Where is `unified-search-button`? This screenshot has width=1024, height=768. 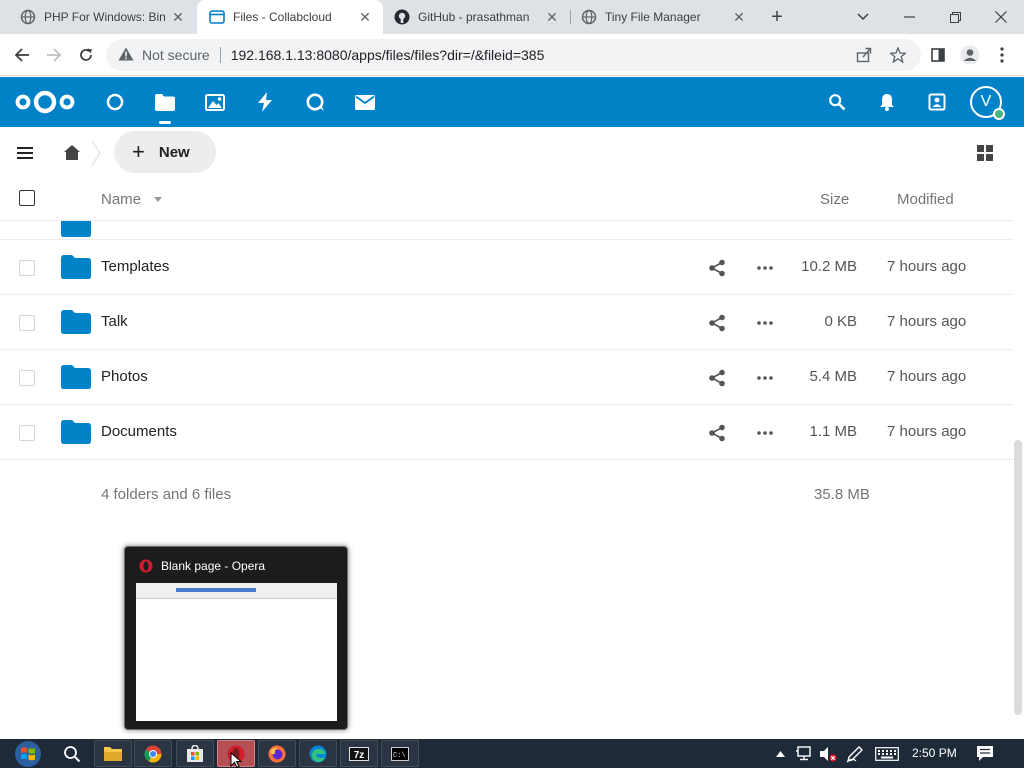 unified-search-button is located at coordinates (837, 102).